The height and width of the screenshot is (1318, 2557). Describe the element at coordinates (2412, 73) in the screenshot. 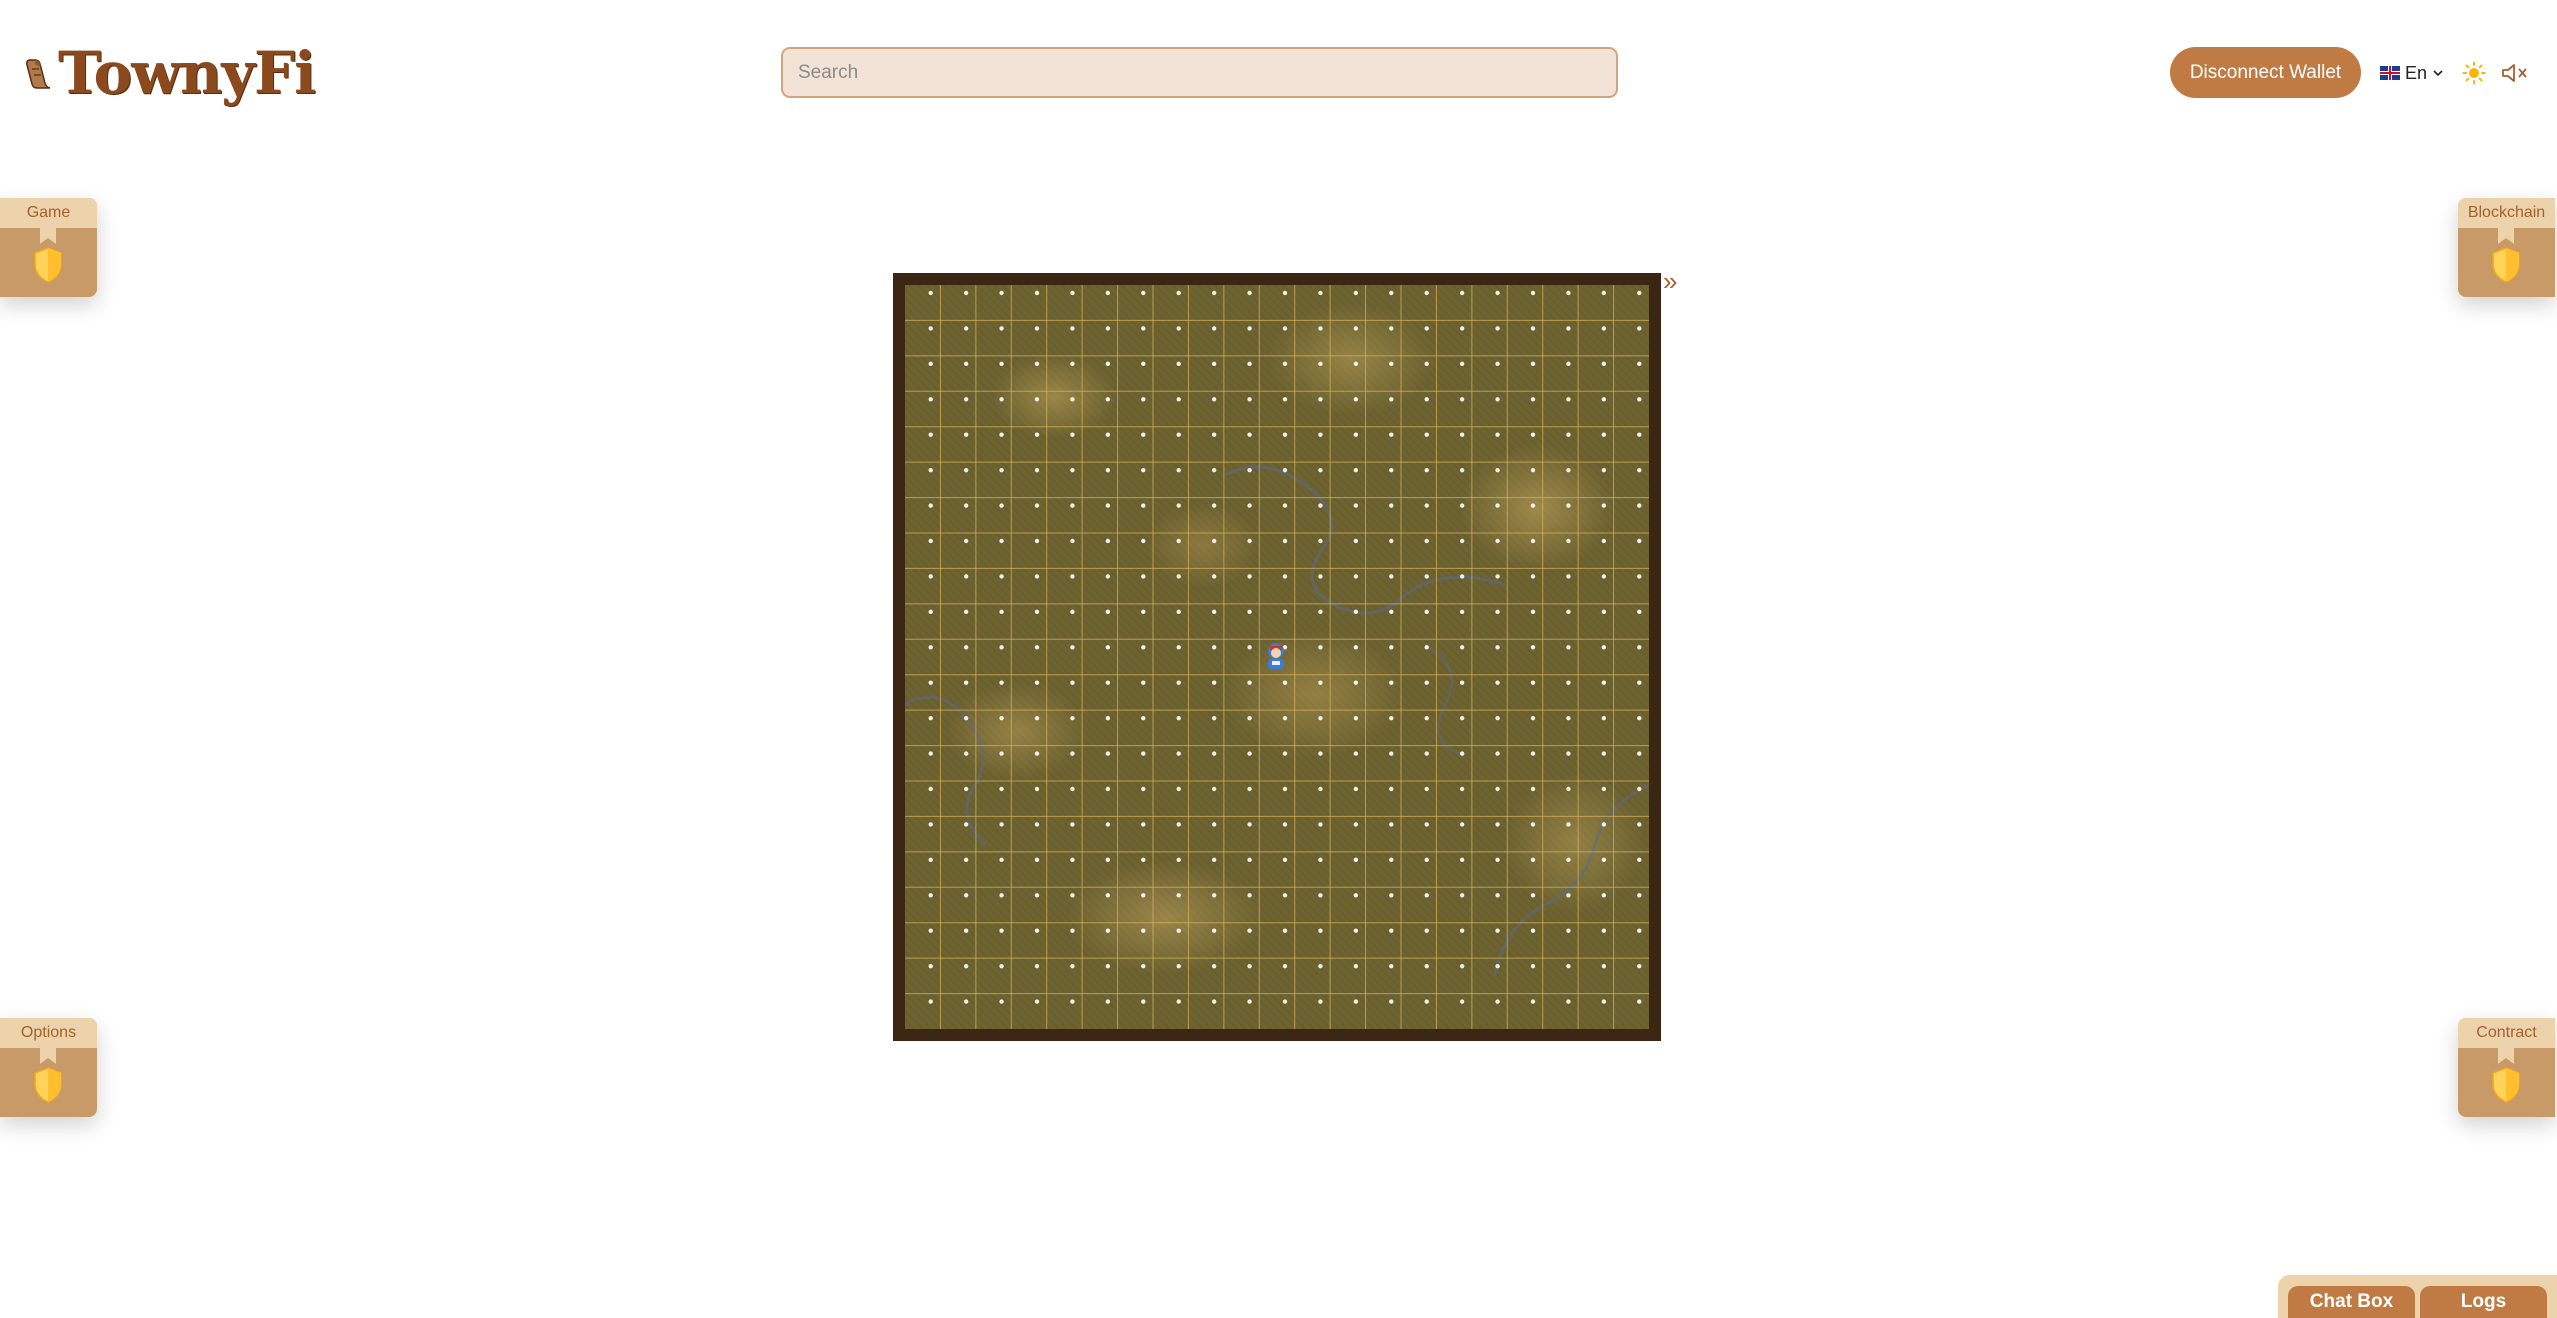

I see `language-selector: En` at that location.